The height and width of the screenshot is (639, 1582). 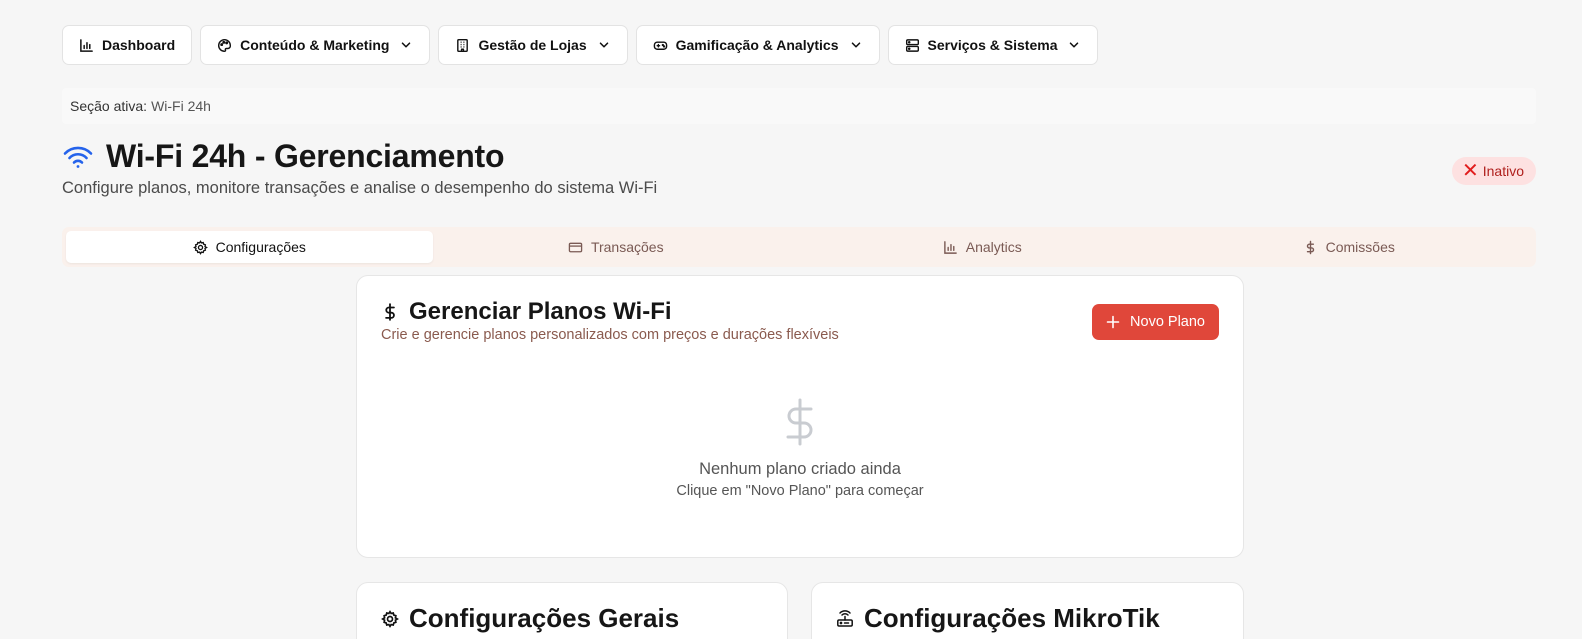 I want to click on active-section-bar: Seção ativa: Wi-Fi 24h, so click(x=799, y=106).